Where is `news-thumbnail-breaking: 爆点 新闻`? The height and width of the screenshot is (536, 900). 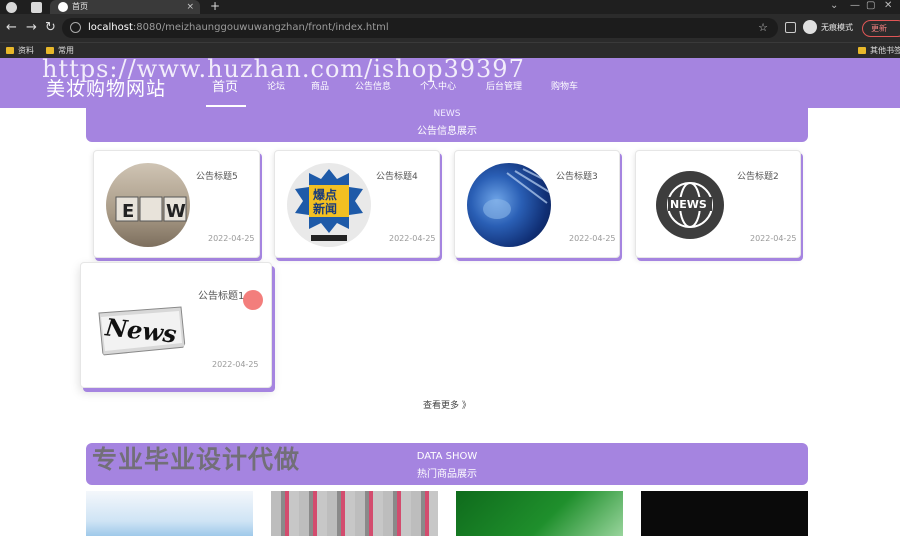 news-thumbnail-breaking: 爆点 新闻 is located at coordinates (329, 205).